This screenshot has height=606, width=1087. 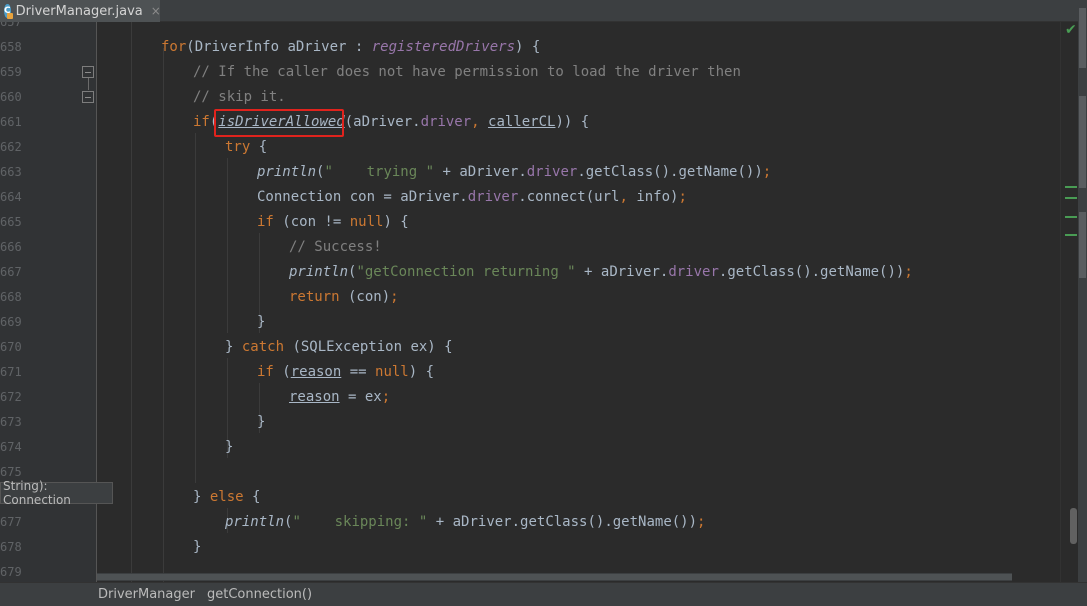 What do you see at coordinates (360, 397) in the screenshot?
I see `code-text: = ex` at bounding box center [360, 397].